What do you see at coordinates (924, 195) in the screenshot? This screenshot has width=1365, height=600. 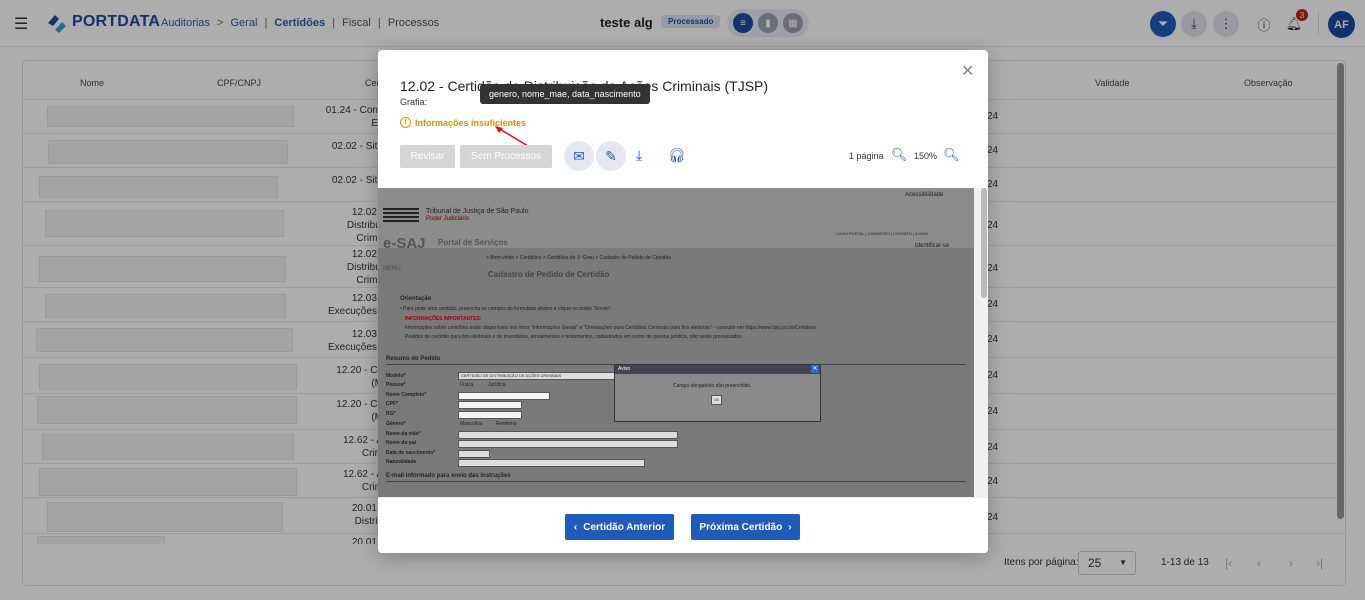 I see `doc-accessibility: Acessibilidade` at bounding box center [924, 195].